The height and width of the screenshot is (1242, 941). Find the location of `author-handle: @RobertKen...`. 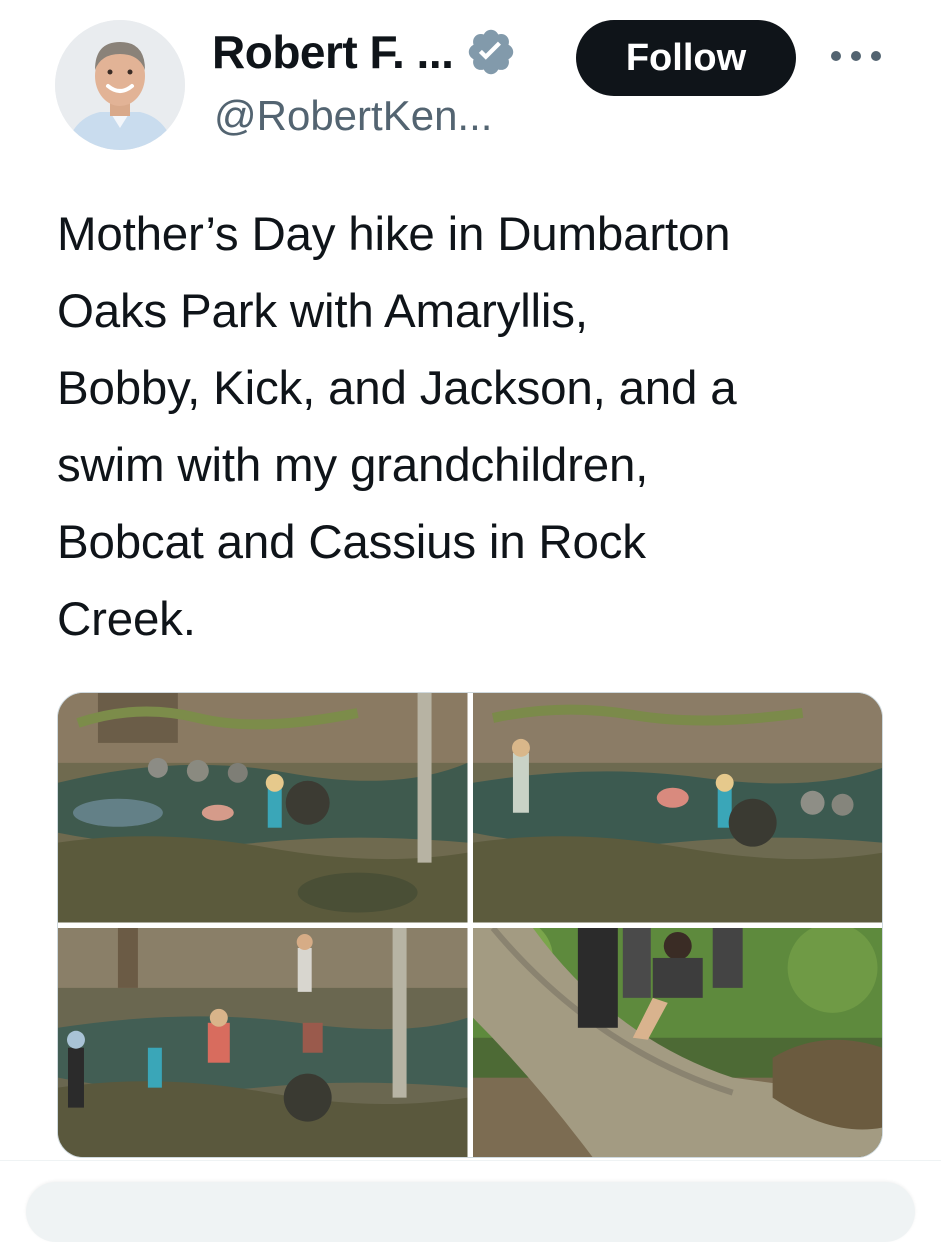

author-handle: @RobertKen... is located at coordinates (353, 116).